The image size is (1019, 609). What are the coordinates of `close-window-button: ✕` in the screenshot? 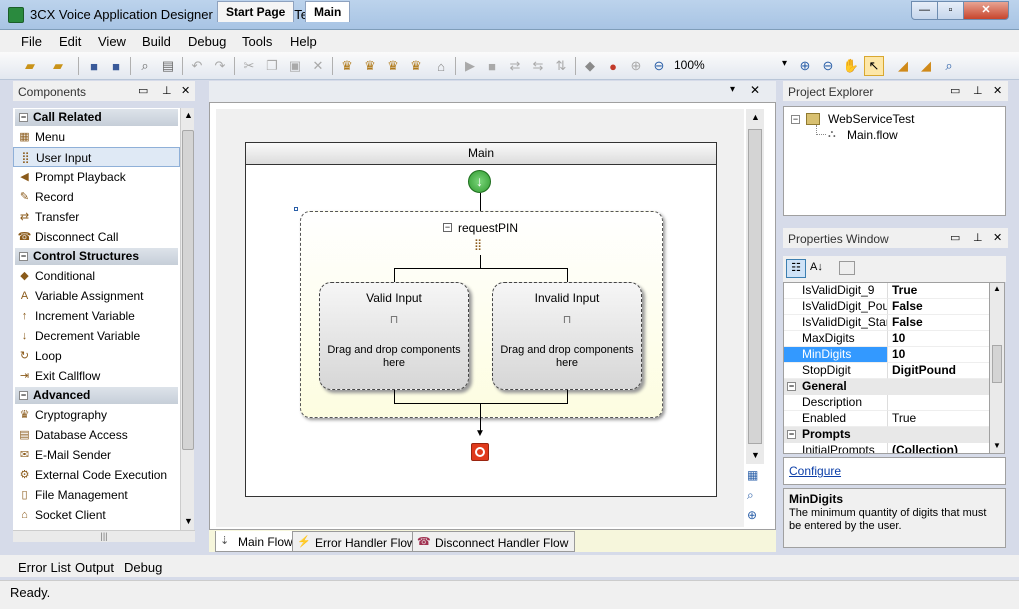 It's located at (986, 10).